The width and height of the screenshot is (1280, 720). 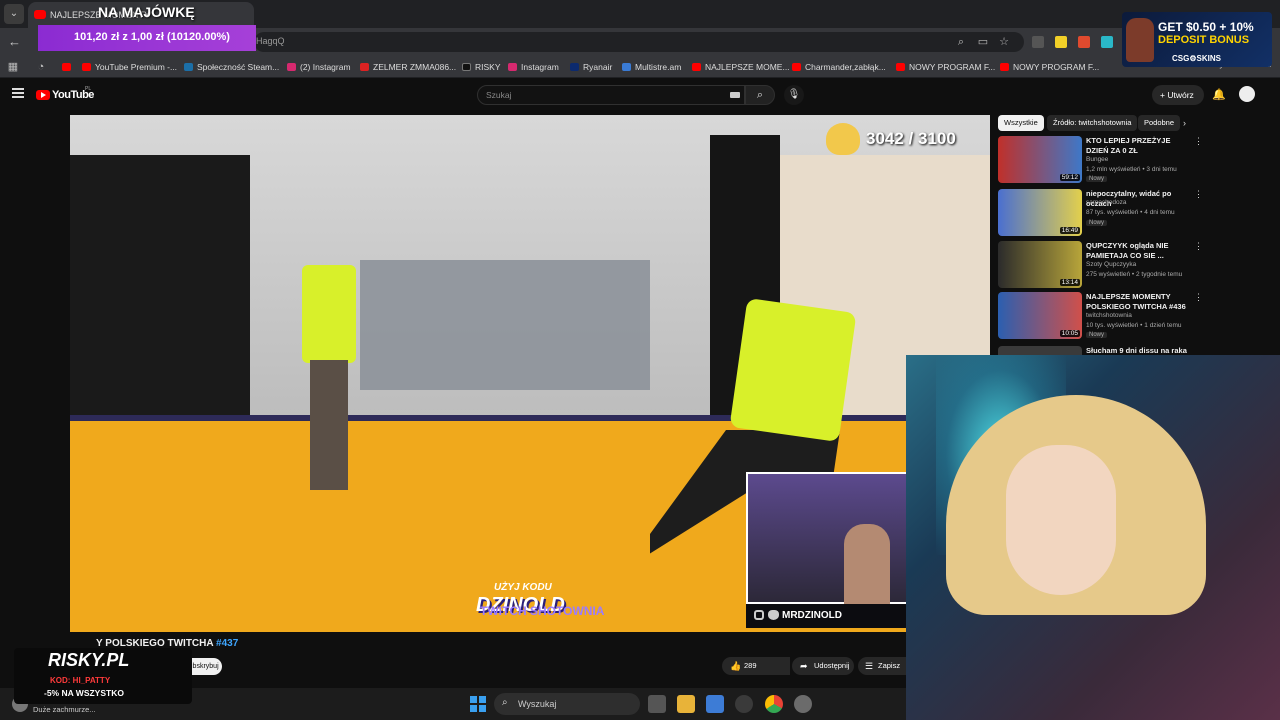 I want to click on episode-hashtag: #437, so click(x=227, y=643).